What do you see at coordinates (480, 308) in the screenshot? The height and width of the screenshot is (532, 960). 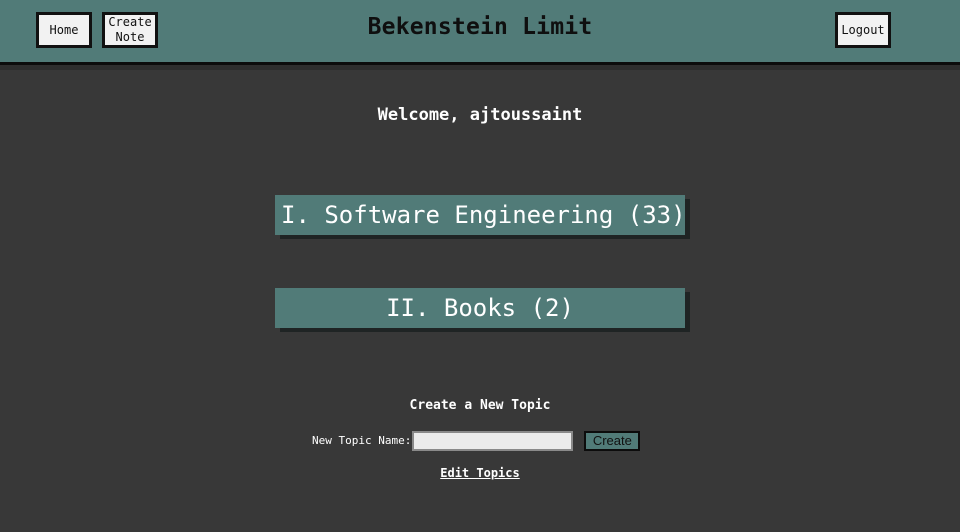 I see `topic-books: II. Books (2)` at bounding box center [480, 308].